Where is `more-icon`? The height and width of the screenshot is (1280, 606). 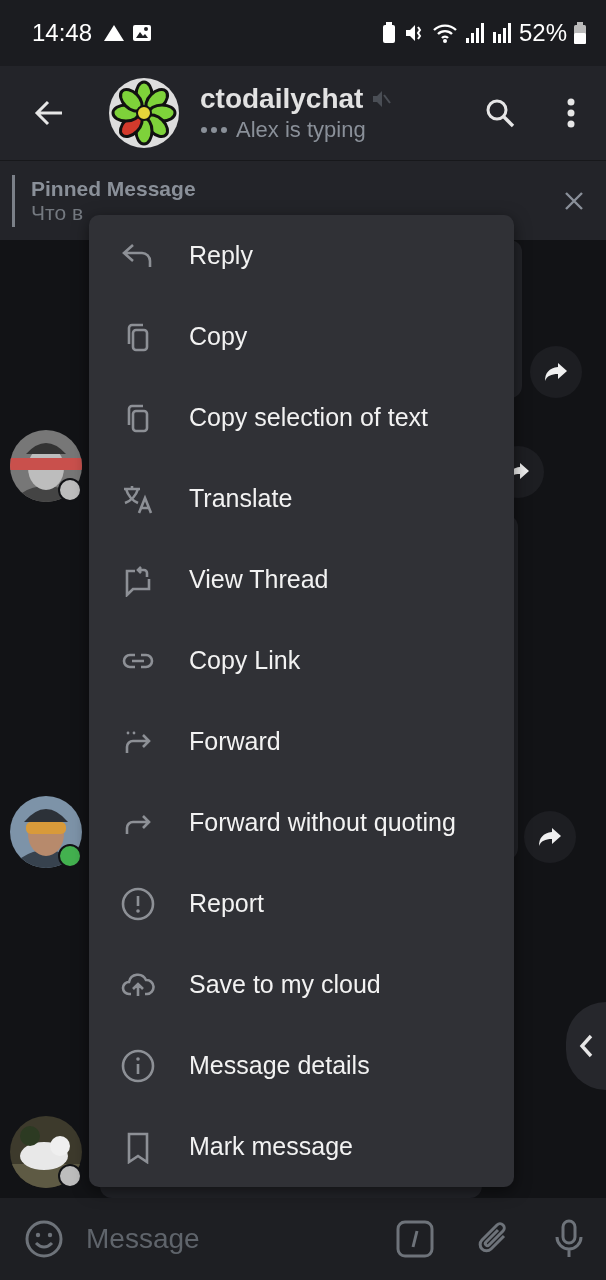 more-icon is located at coordinates (571, 113).